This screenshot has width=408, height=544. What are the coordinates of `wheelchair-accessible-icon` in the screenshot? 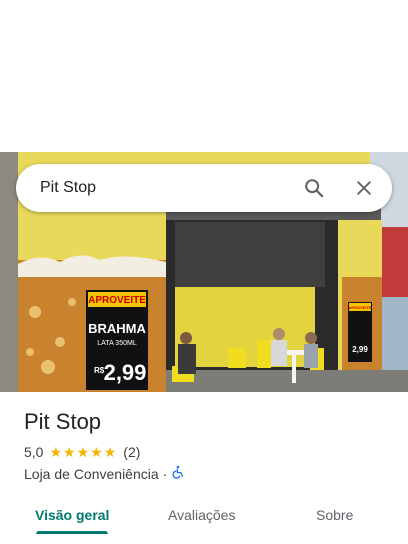 It's located at (178, 473).